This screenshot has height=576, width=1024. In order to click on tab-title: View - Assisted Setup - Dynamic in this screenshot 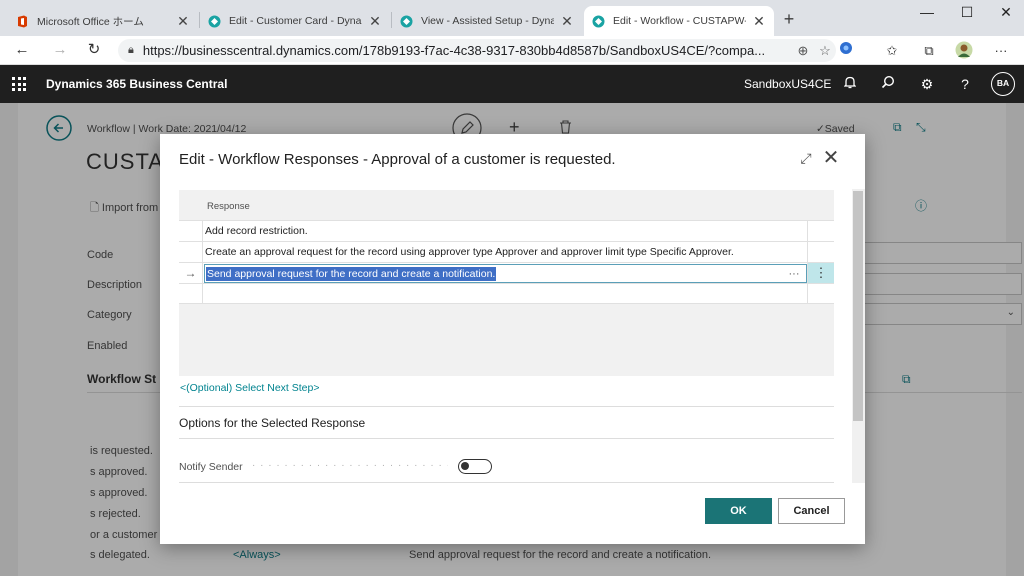, I will do `click(487, 21)`.